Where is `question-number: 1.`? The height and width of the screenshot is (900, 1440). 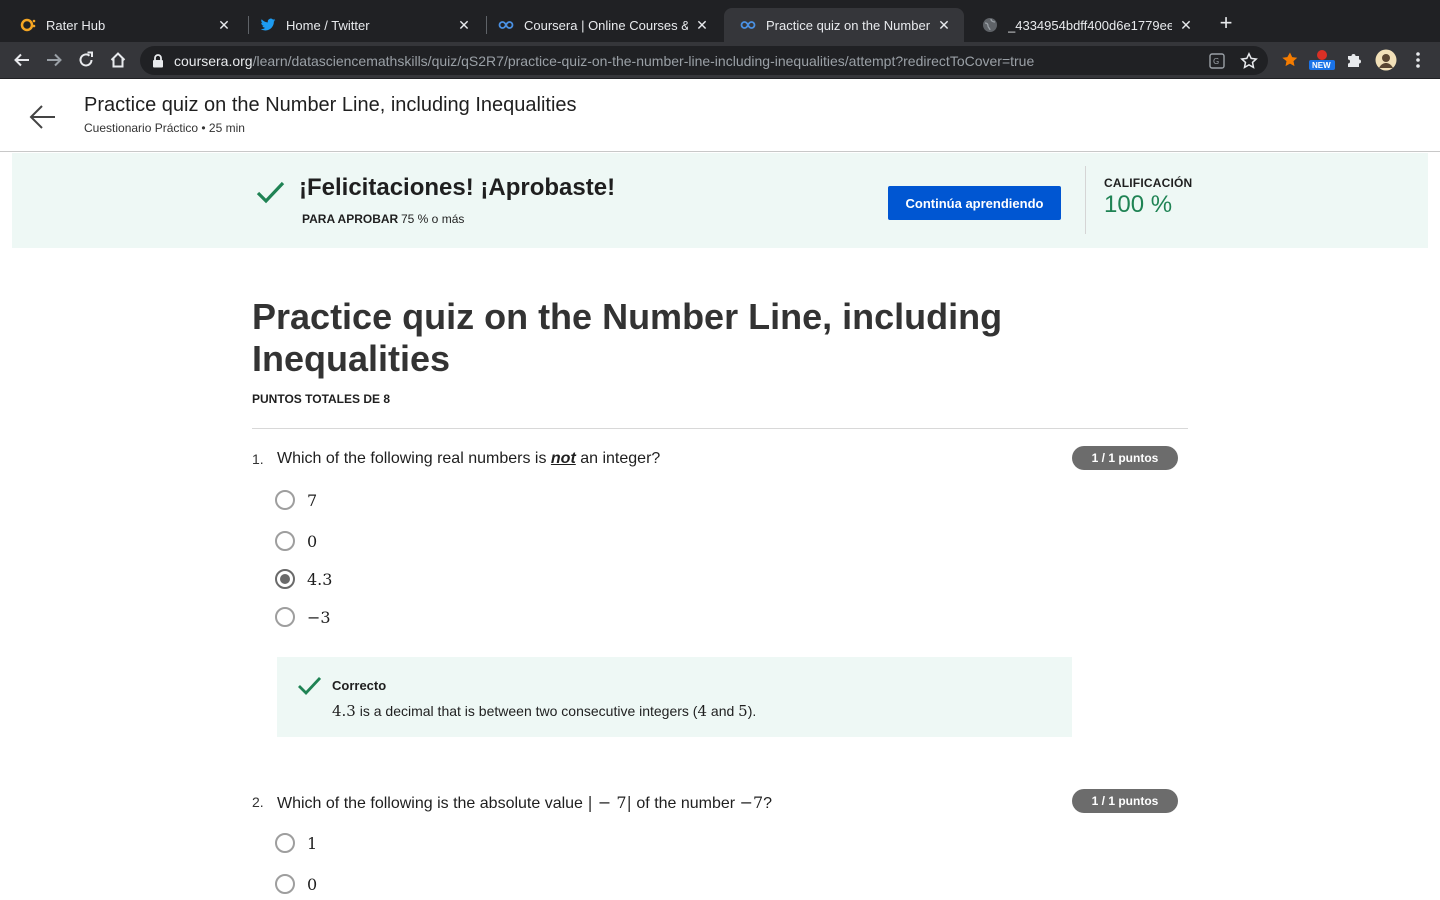 question-number: 1. is located at coordinates (258, 459).